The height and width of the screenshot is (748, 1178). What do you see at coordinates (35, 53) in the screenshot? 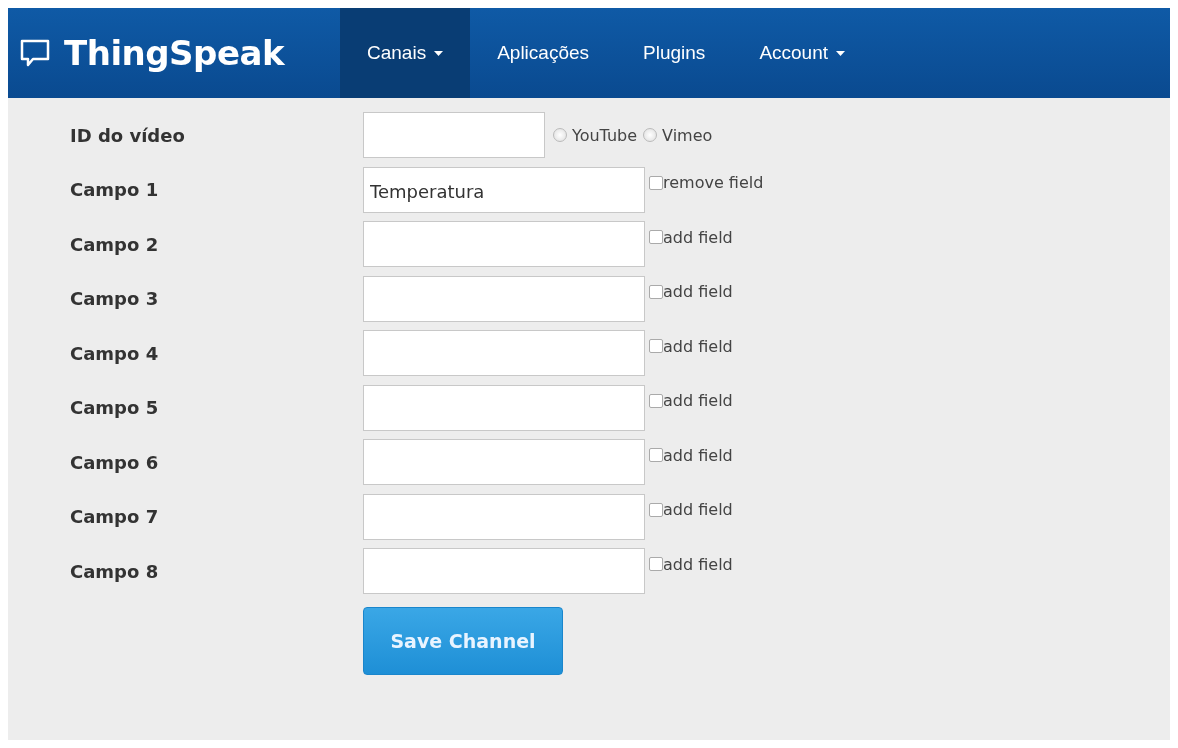
I see `speech-bubble-icon` at bounding box center [35, 53].